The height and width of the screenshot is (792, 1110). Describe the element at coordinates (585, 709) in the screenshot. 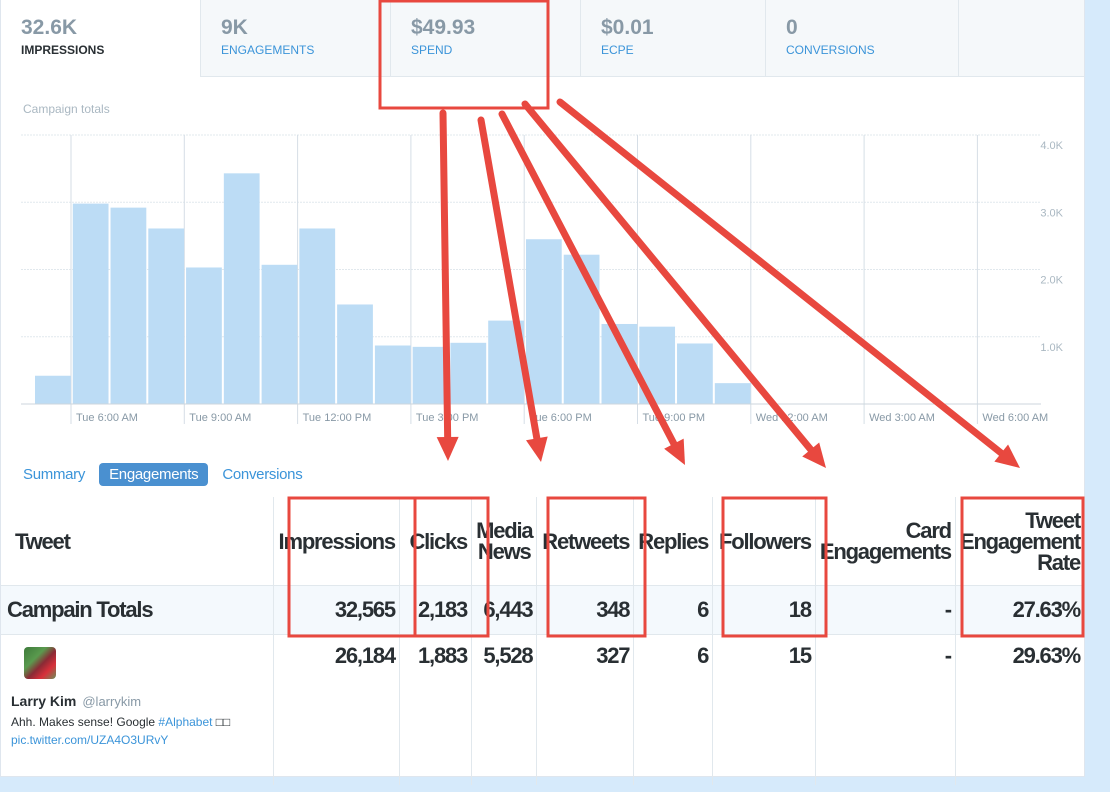

I see `row-retweets: 327` at that location.